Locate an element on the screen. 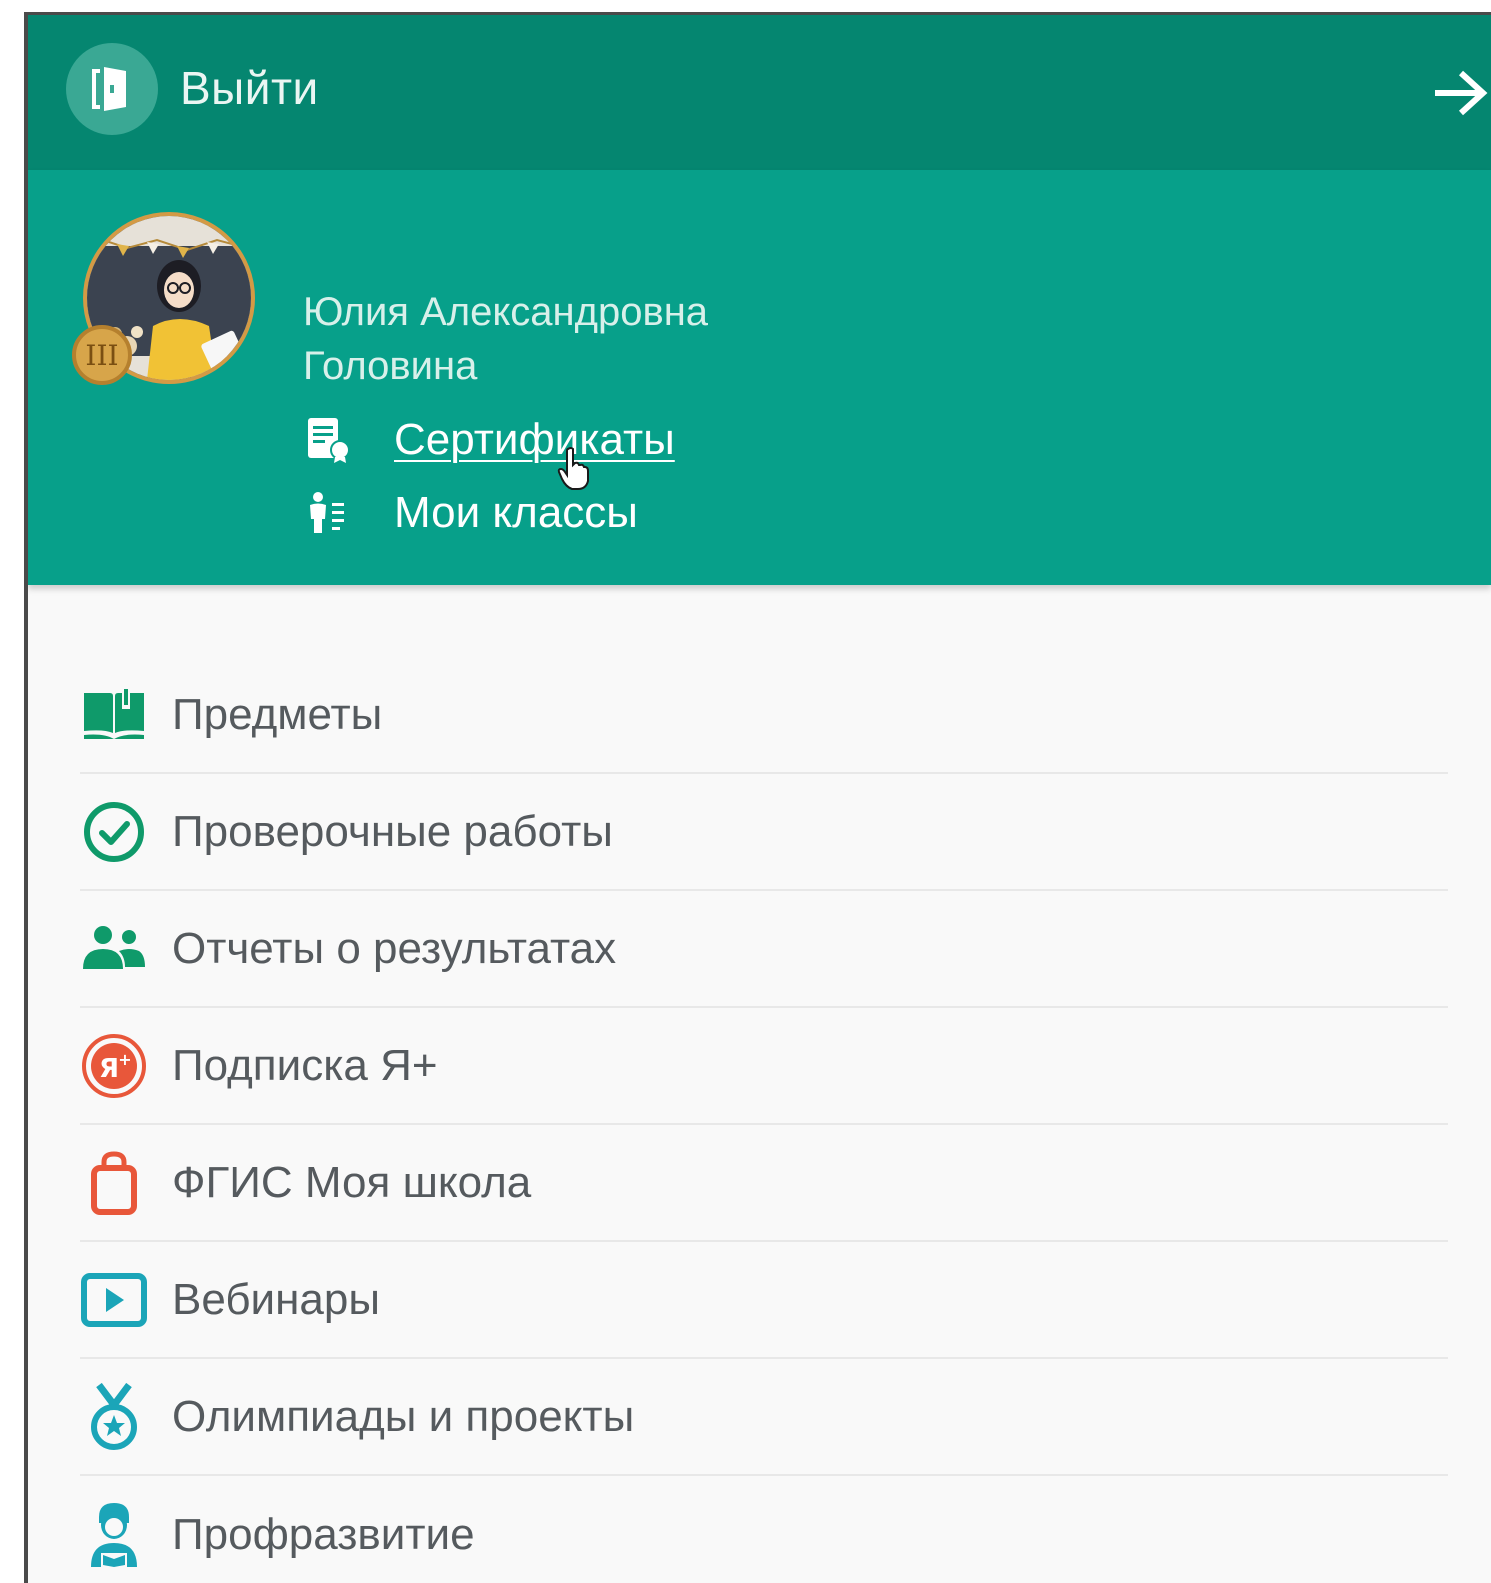 This screenshot has width=1491, height=1583. menu-item-webinars: Вебинары is located at coordinates (764, 1300).